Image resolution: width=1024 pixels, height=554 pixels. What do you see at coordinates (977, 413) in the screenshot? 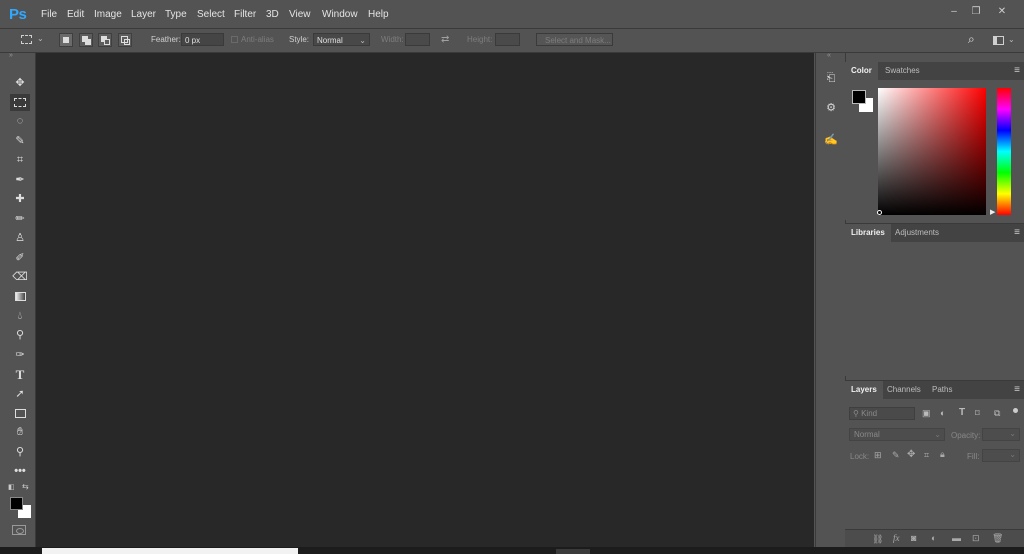
I see `filter-shape-icon: ⌑` at bounding box center [977, 413].